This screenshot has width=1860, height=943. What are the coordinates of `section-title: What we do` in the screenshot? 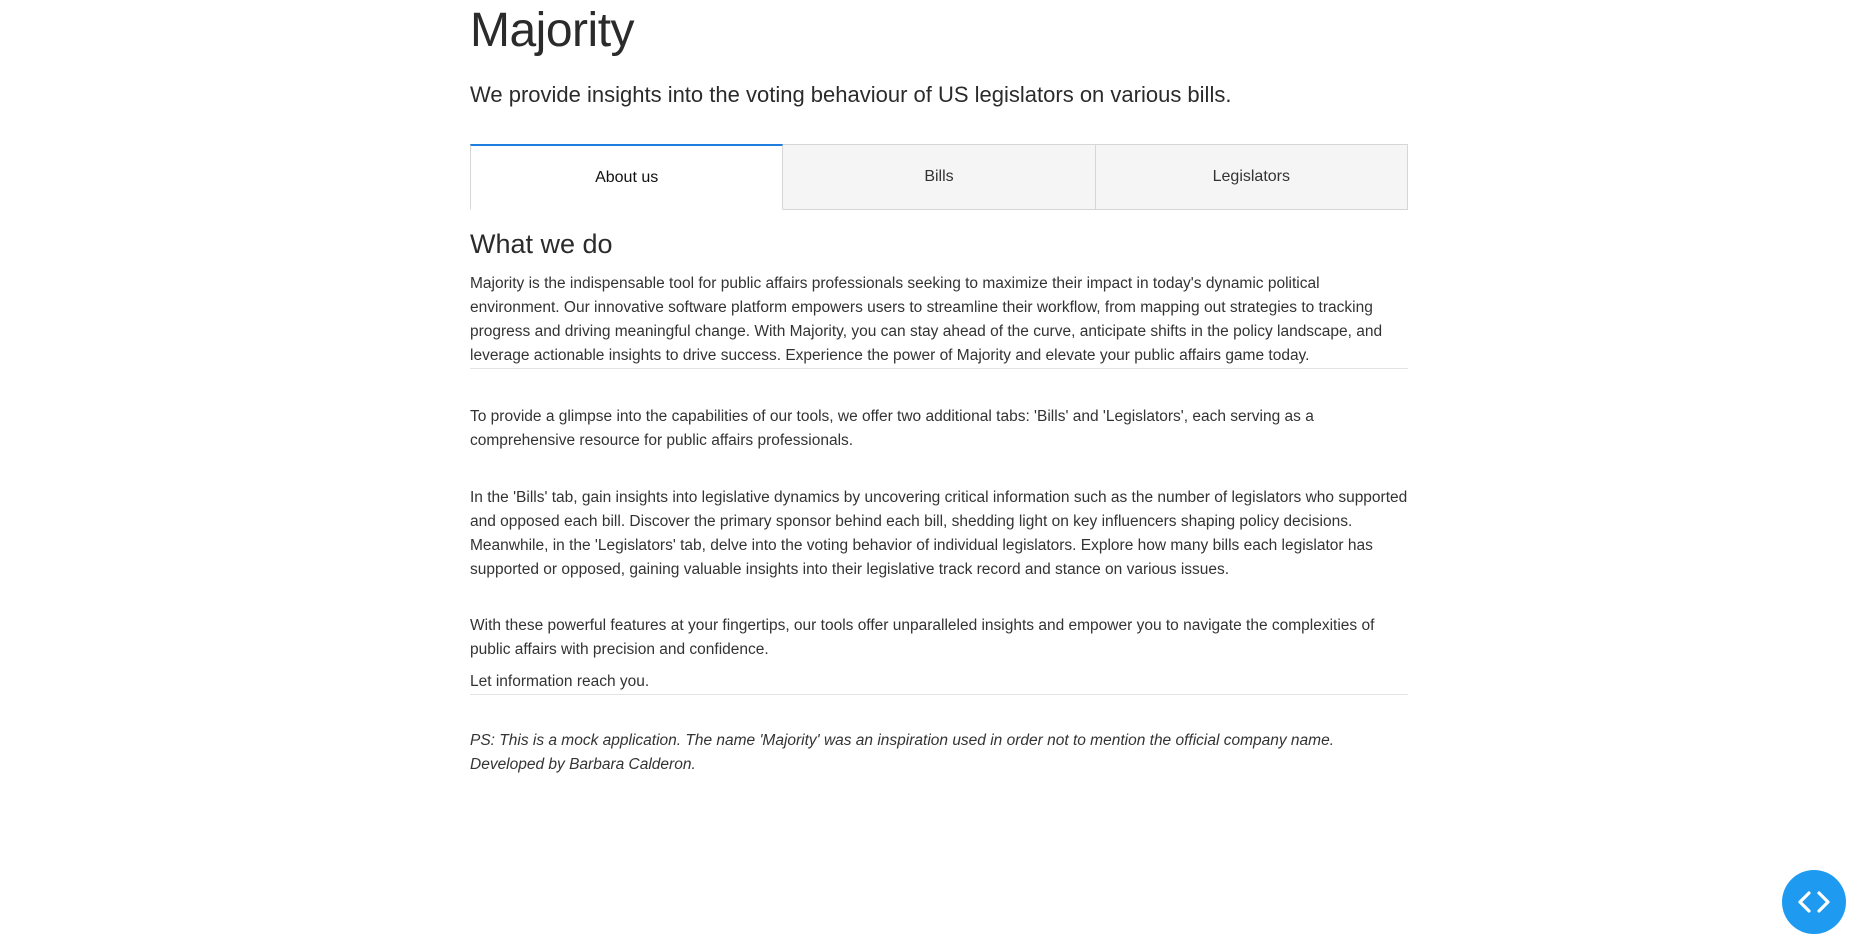 It's located at (541, 244).